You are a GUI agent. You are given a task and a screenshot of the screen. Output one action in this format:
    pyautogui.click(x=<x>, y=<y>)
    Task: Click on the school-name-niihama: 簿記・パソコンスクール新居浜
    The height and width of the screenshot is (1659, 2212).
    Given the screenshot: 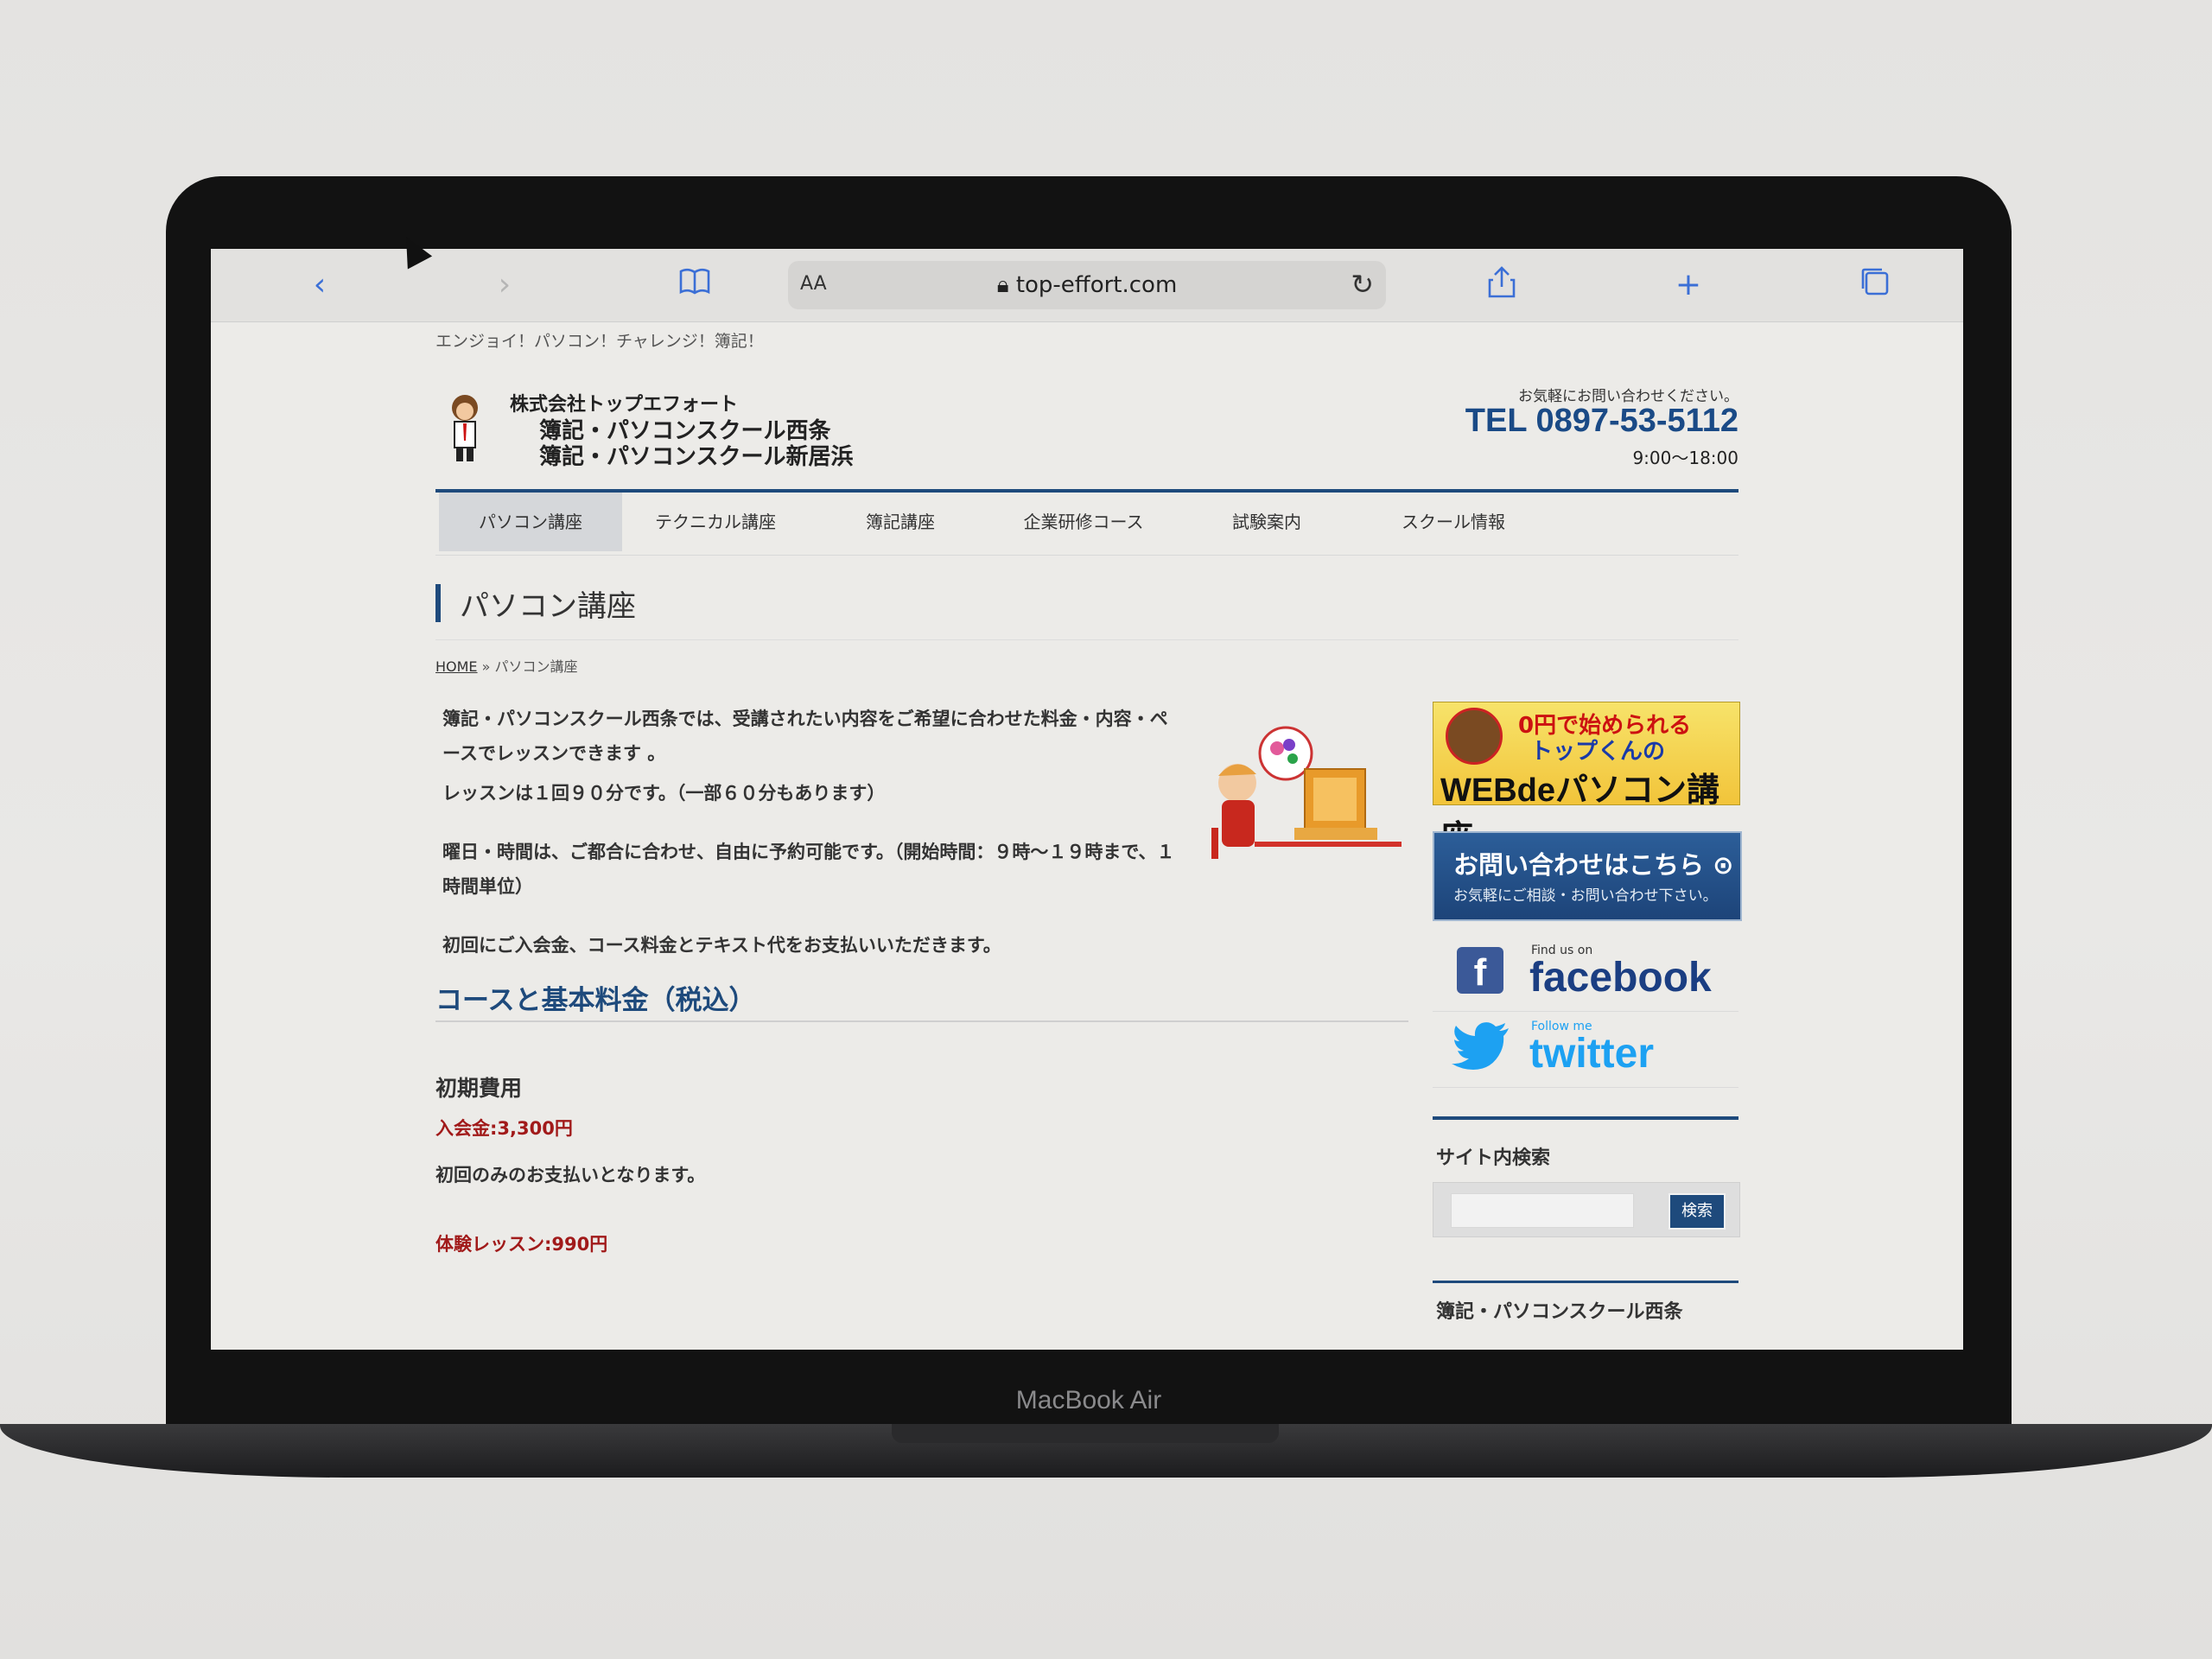 What is the action you would take?
    pyautogui.click(x=696, y=457)
    